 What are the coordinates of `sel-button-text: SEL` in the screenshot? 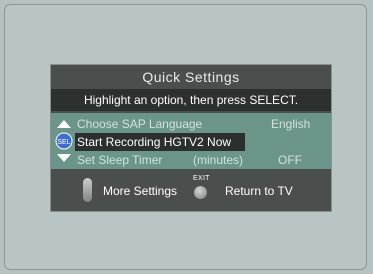 It's located at (63, 142).